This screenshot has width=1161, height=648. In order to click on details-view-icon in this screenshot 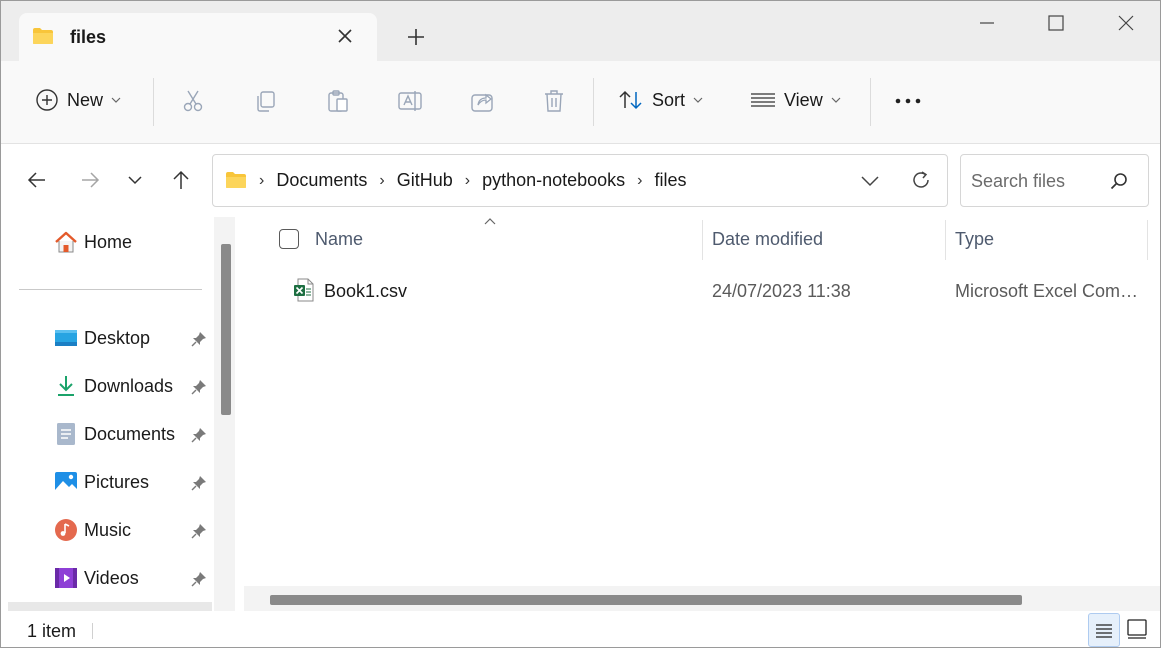, I will do `click(1104, 631)`.